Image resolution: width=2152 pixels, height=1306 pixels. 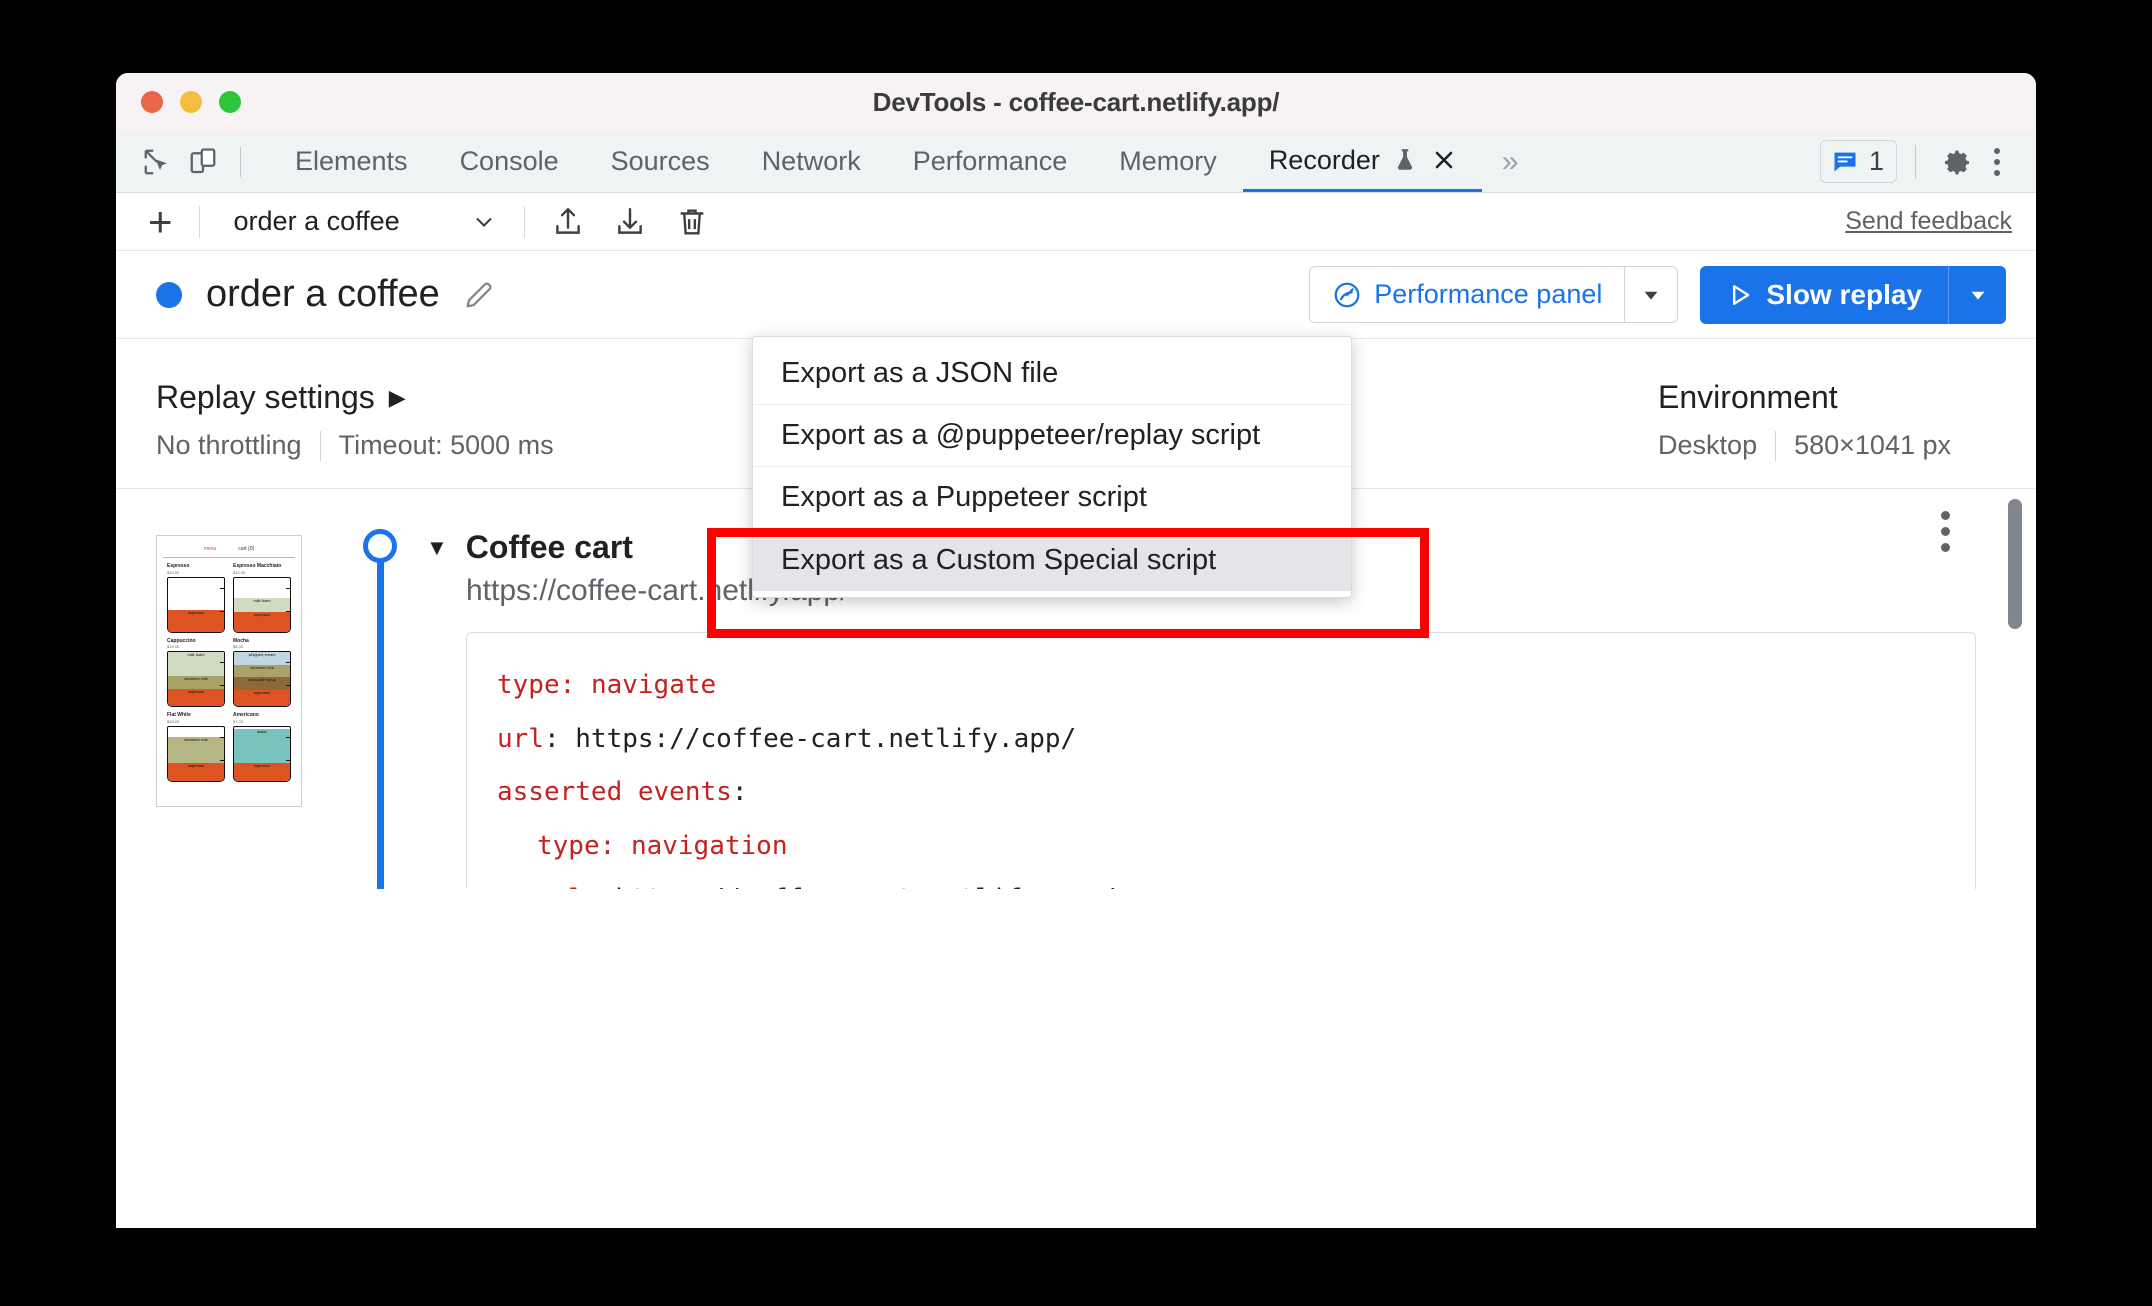 I want to click on product-price: $18.00, so click(x=173, y=721).